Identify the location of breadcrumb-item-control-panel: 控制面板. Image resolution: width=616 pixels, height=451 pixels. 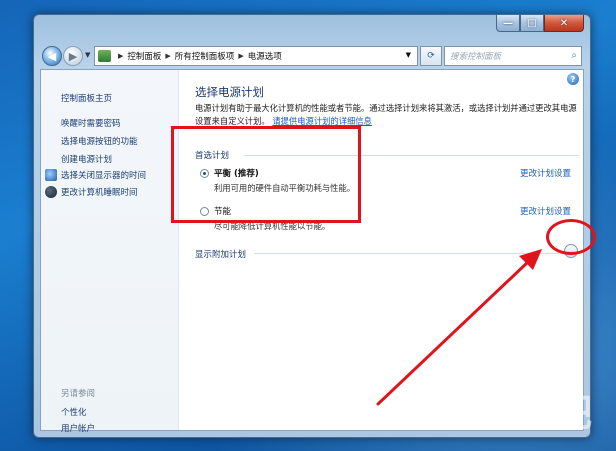
(144, 56).